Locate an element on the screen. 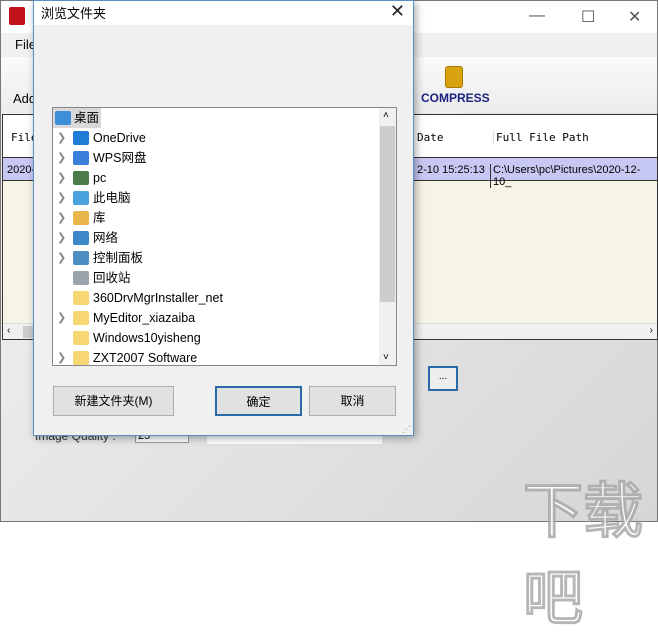 This screenshot has width=658, height=637. watermark: 下载吧 is located at coordinates (583, 555).